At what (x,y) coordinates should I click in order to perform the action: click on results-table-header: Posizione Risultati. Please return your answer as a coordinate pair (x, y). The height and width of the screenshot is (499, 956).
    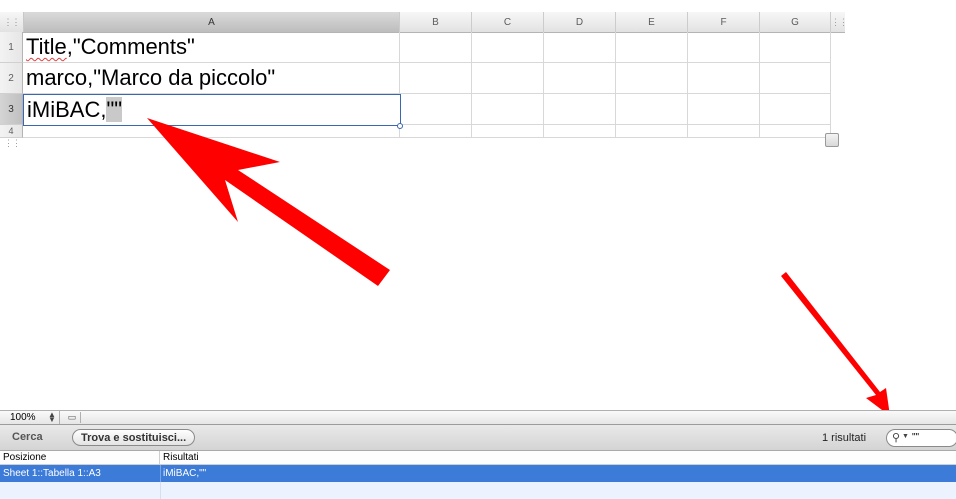
    Looking at the image, I should click on (478, 458).